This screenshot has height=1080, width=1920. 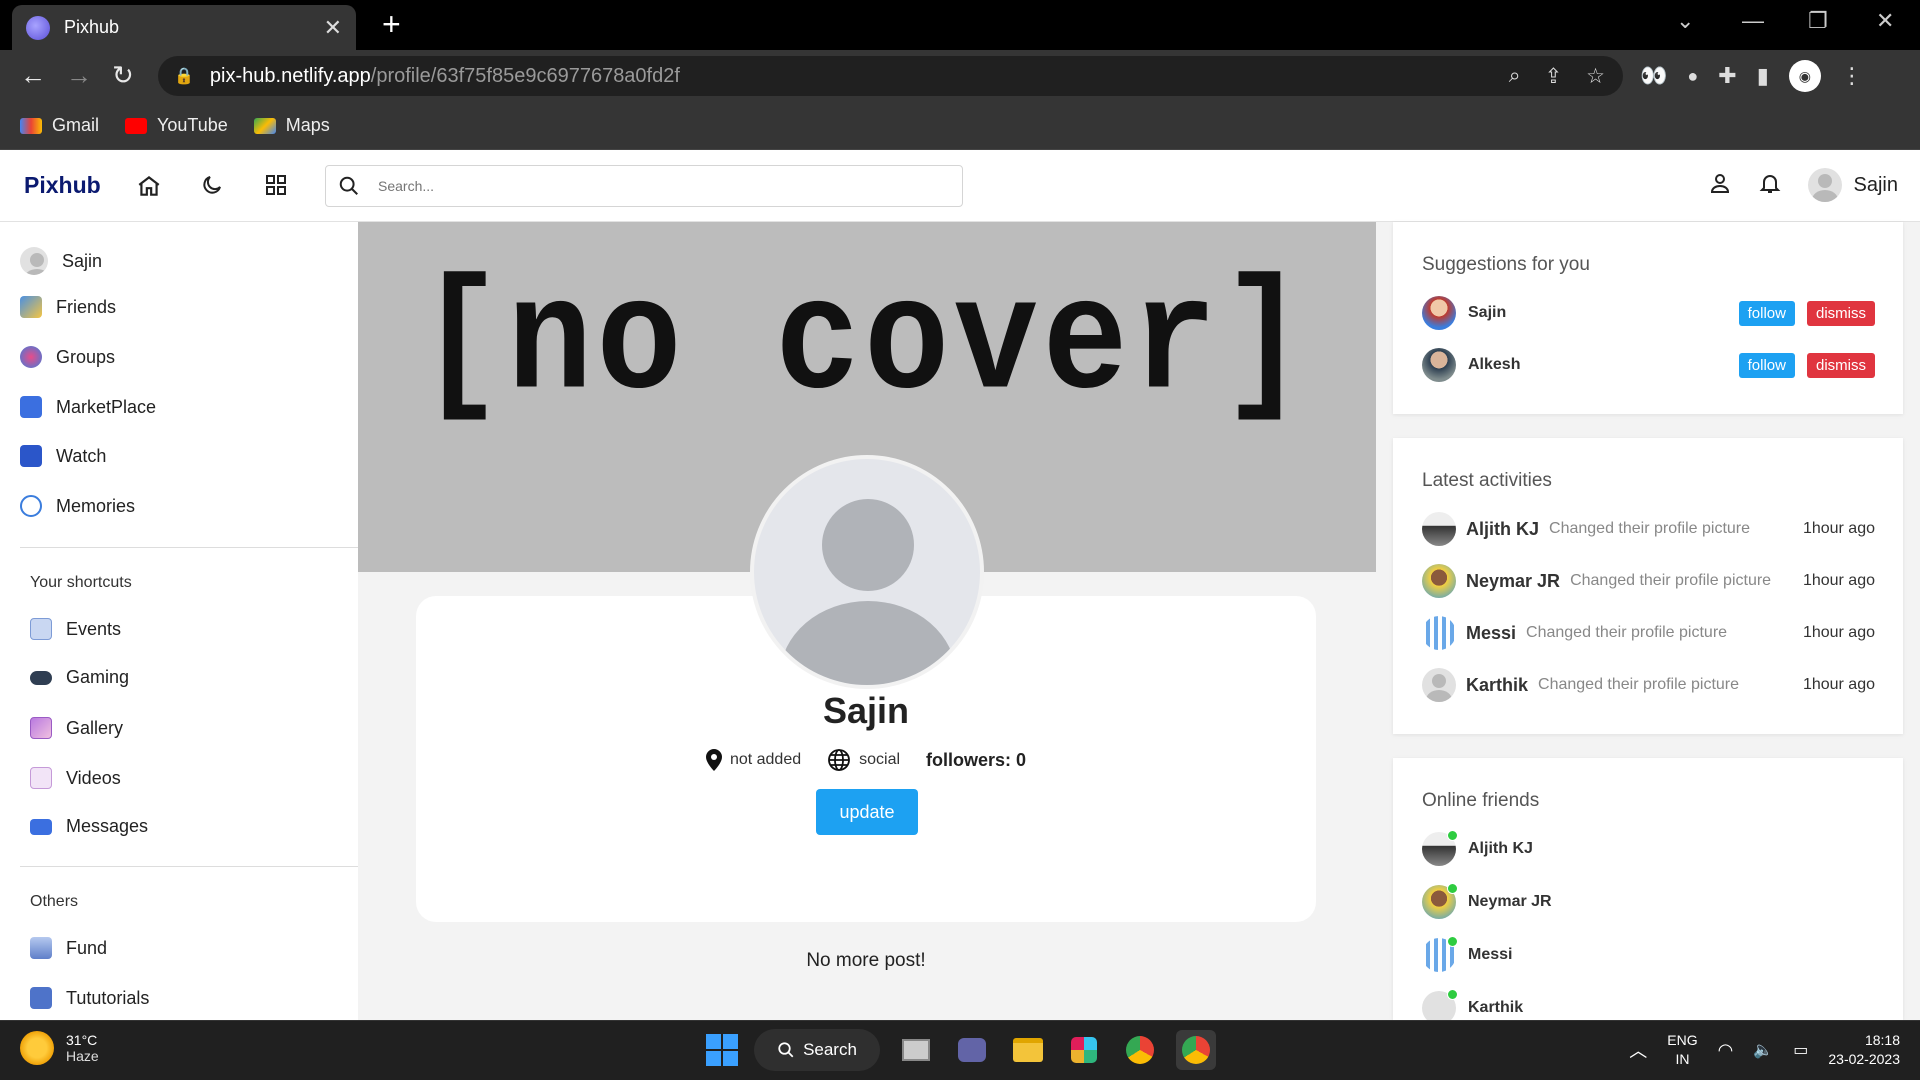 I want to click on search-icon, so click(x=348, y=185).